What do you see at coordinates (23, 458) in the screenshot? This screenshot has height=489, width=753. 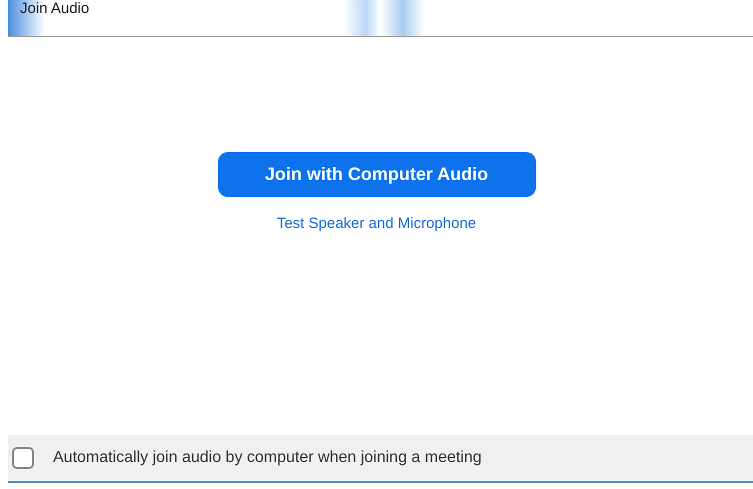 I see `auto-join-checkbox` at bounding box center [23, 458].